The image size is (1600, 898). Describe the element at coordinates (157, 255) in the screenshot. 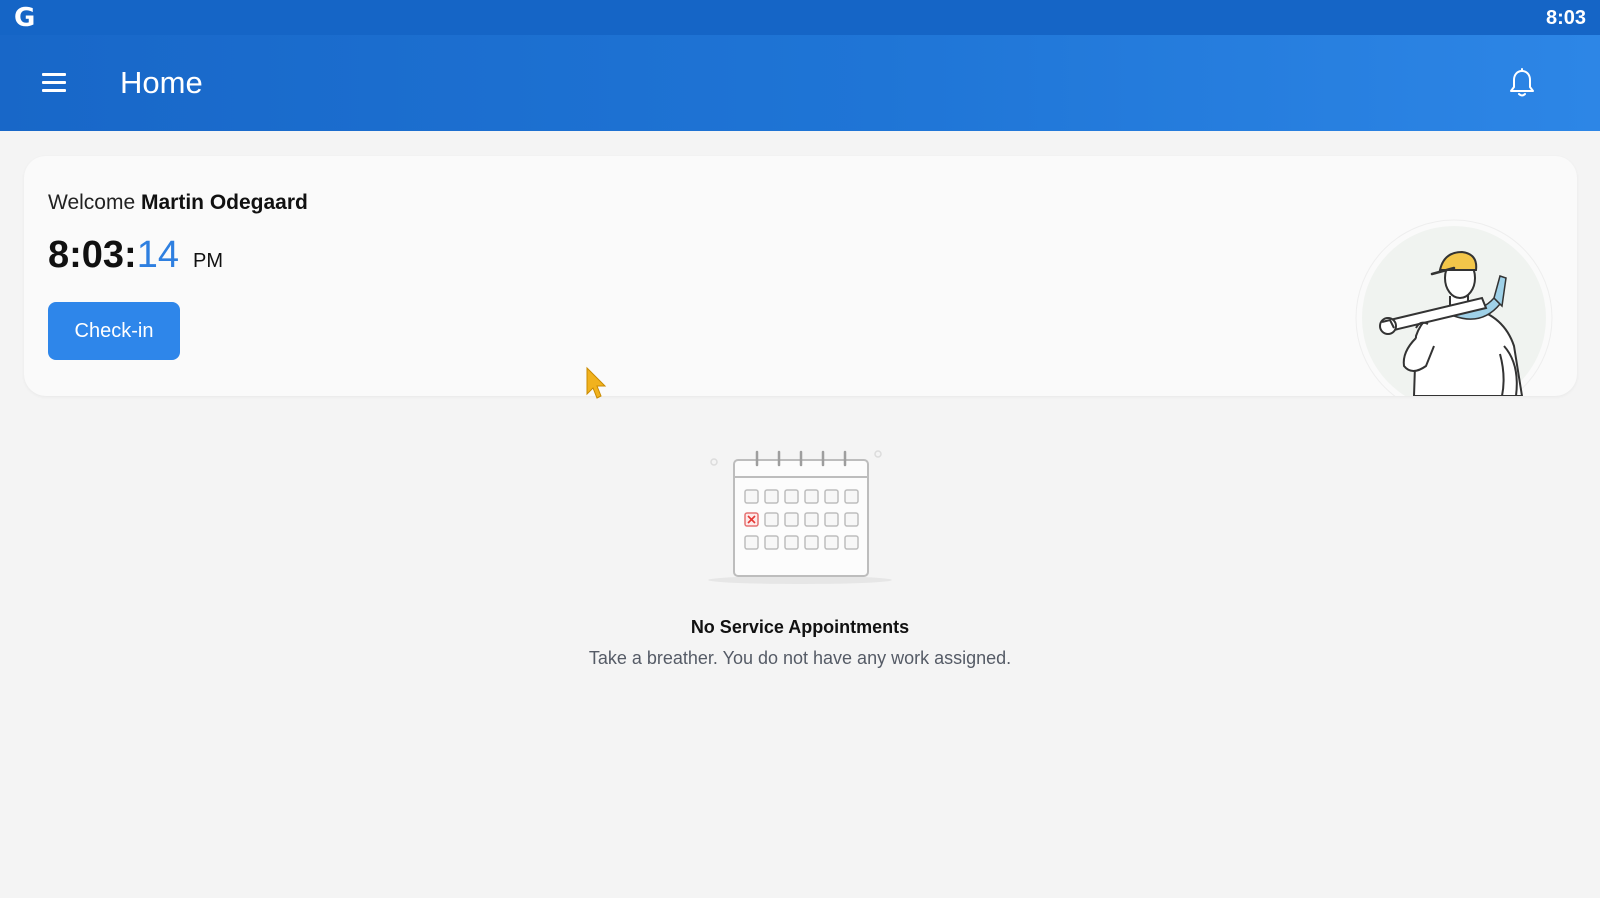

I see `time-seconds: 14` at that location.